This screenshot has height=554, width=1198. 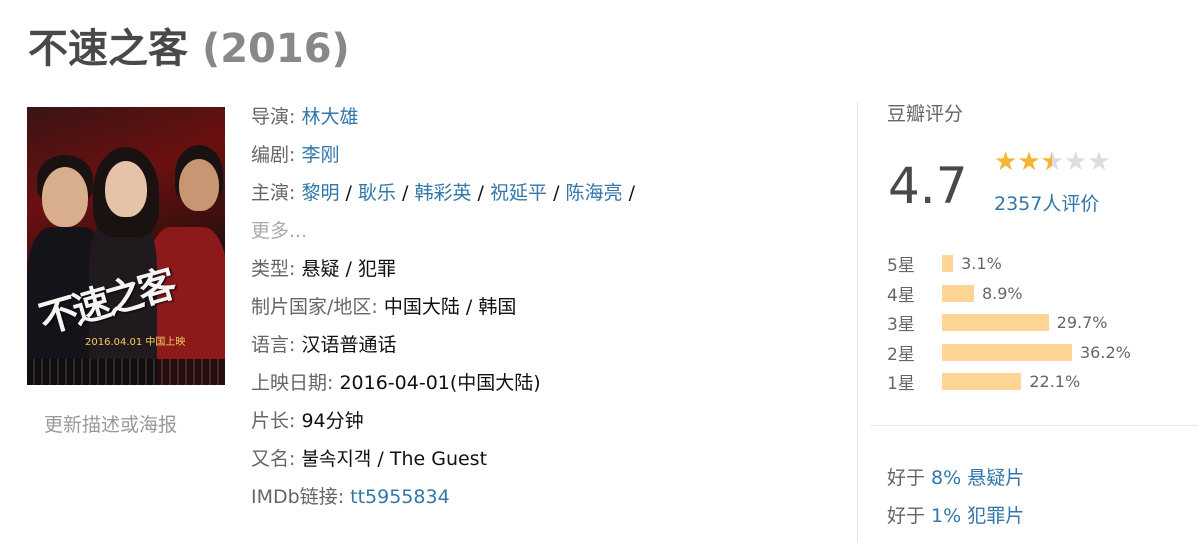 I want to click on rating-dist-label: 3星, so click(x=901, y=325).